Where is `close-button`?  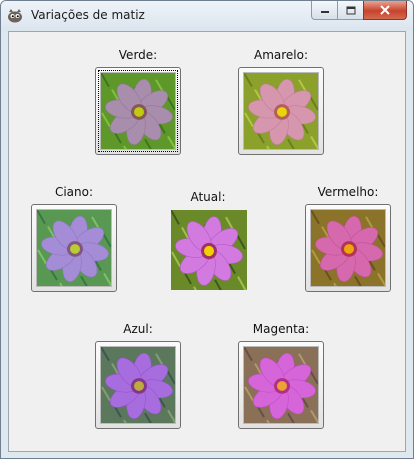
close-button is located at coordinates (385, 10).